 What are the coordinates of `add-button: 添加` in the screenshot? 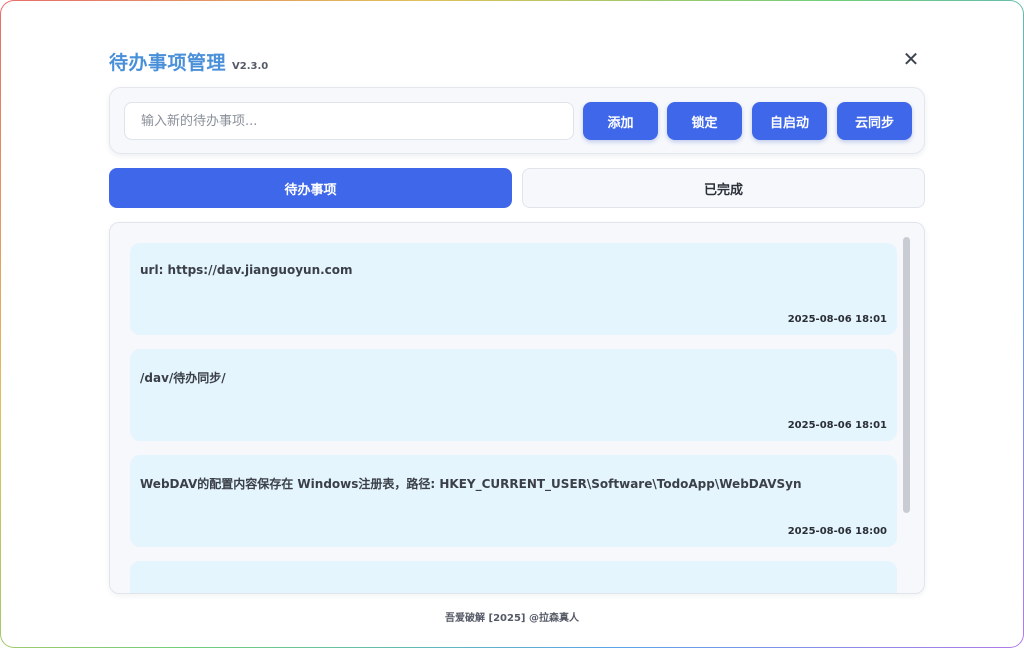 It's located at (620, 121).